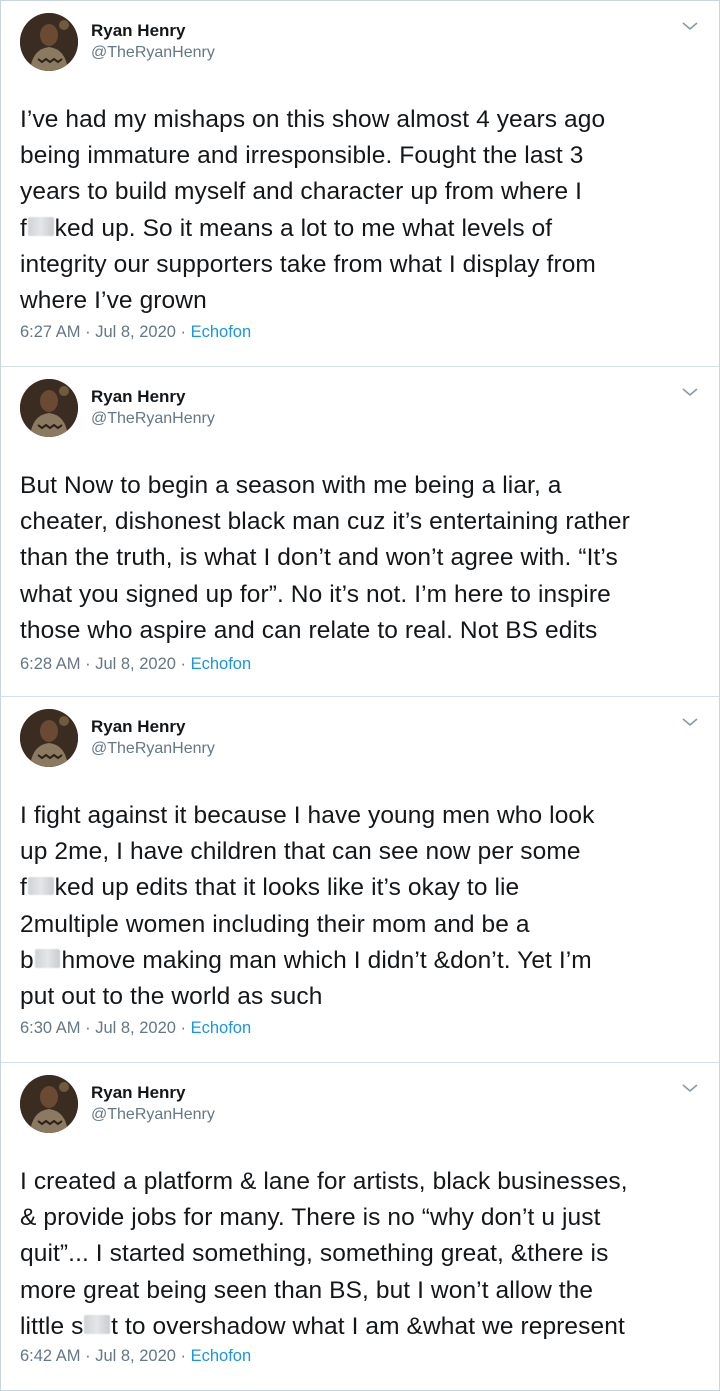 The height and width of the screenshot is (1391, 720). I want to click on timestamp: 6:28 AM · Jul 8, 2020 ·, so click(105, 664).